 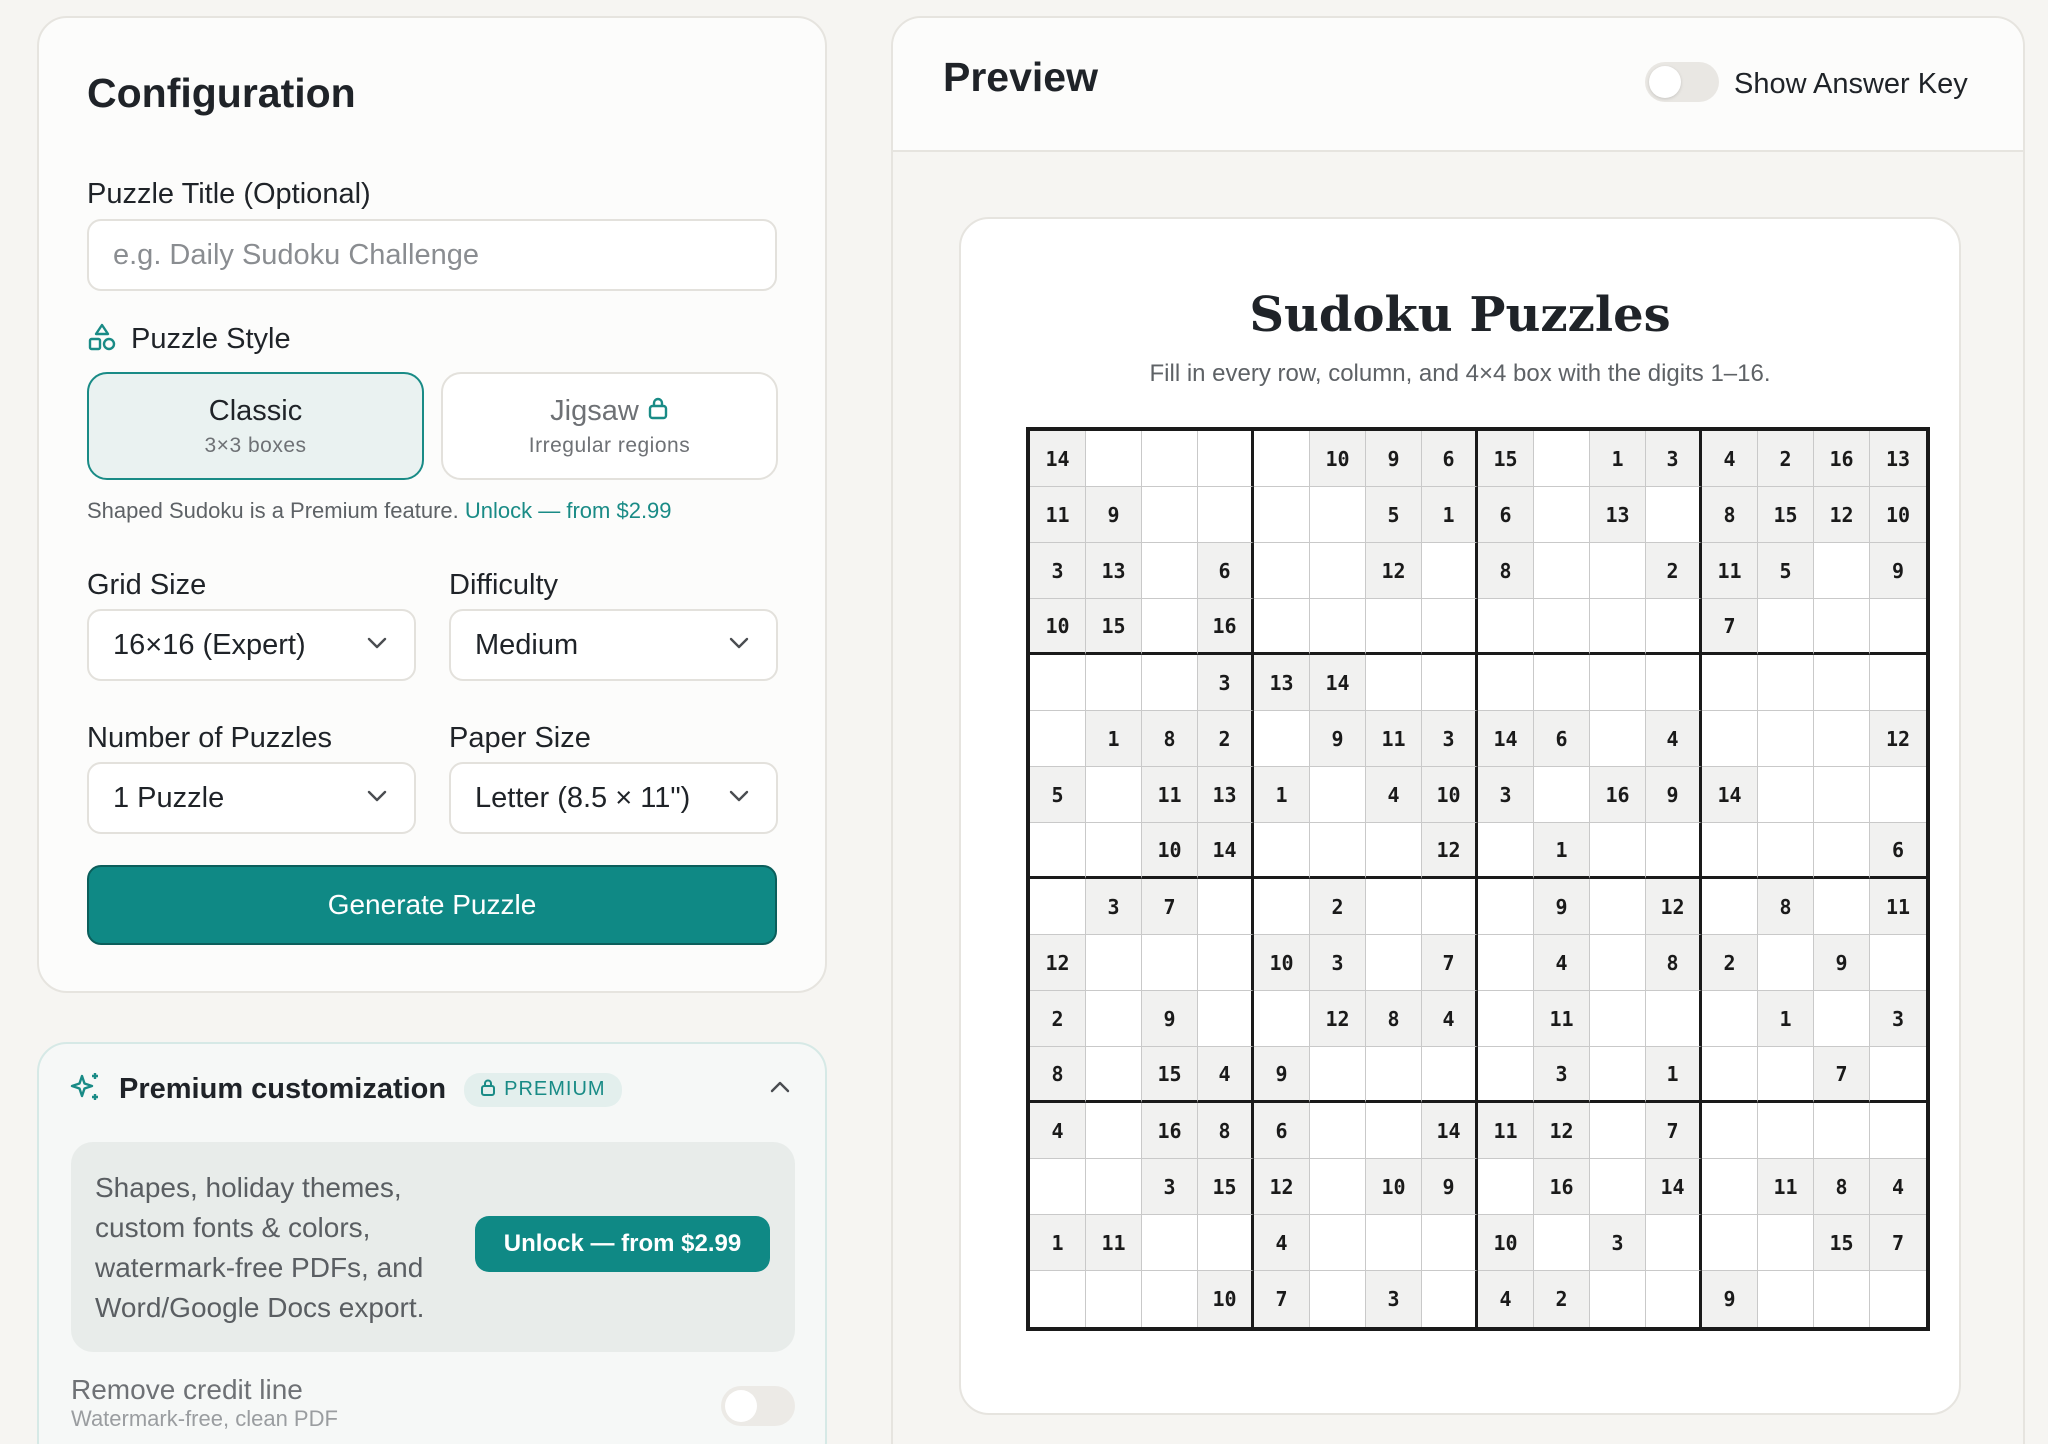 What do you see at coordinates (555, 1089) in the screenshot?
I see `premium-badge-label: PREMIUM` at bounding box center [555, 1089].